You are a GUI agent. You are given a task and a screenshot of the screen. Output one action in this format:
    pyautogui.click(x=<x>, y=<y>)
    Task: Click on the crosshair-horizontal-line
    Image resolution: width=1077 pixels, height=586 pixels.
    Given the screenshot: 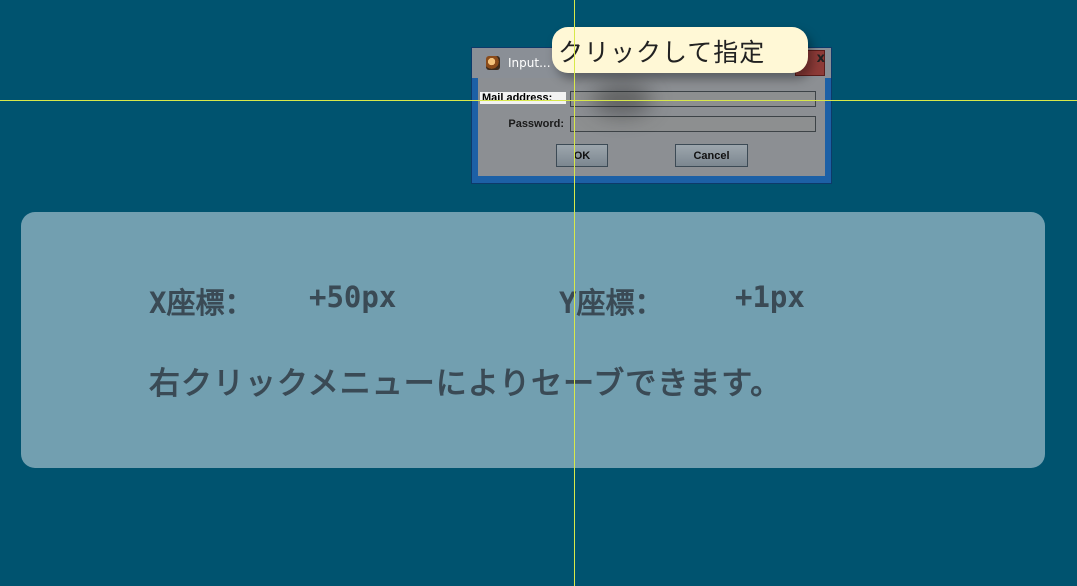 What is the action you would take?
    pyautogui.click(x=538, y=100)
    